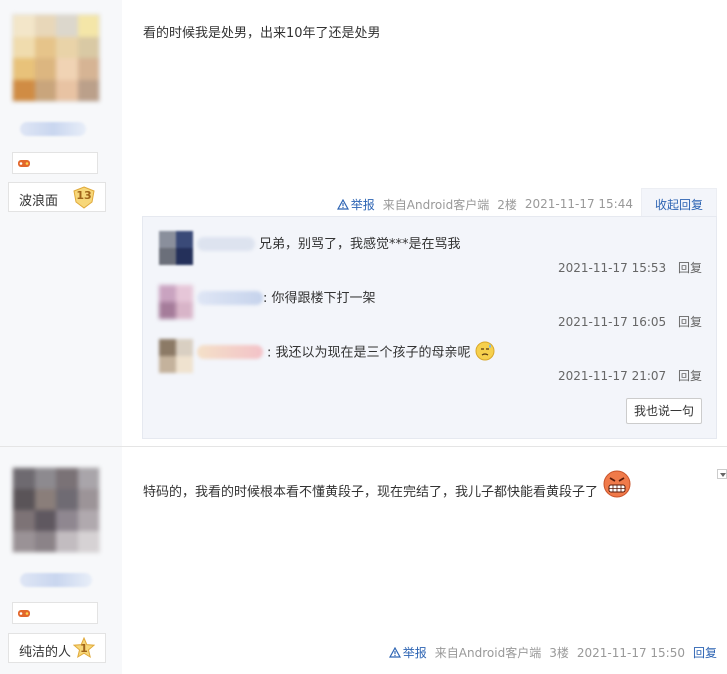  I want to click on level-name: 纯洁的人, so click(45, 652).